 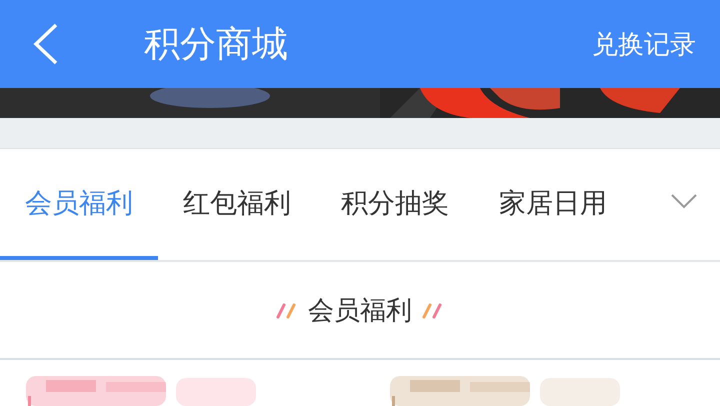 I want to click on category-tab: 积分抽奖, so click(x=395, y=204).